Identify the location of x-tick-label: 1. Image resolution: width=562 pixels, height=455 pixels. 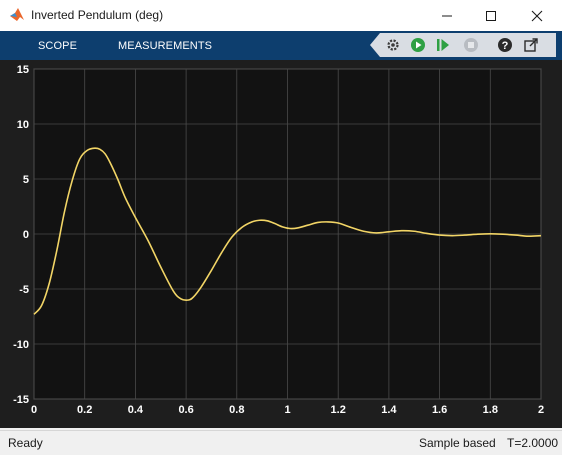
(287, 410).